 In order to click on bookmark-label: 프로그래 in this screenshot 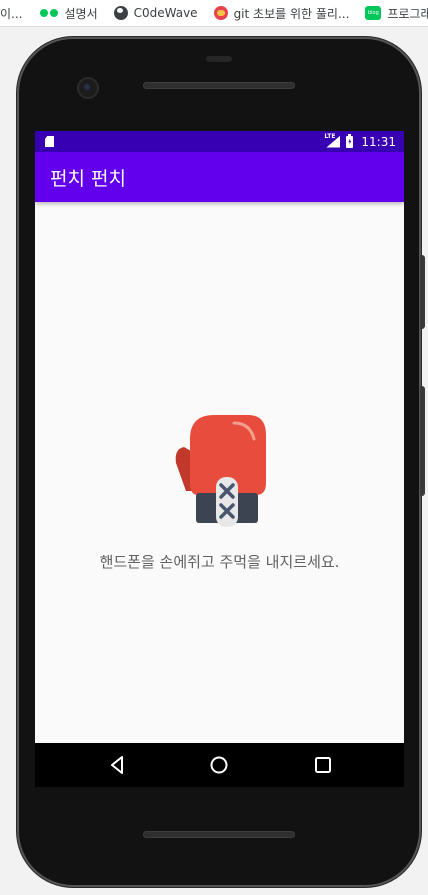, I will do `click(407, 13)`.